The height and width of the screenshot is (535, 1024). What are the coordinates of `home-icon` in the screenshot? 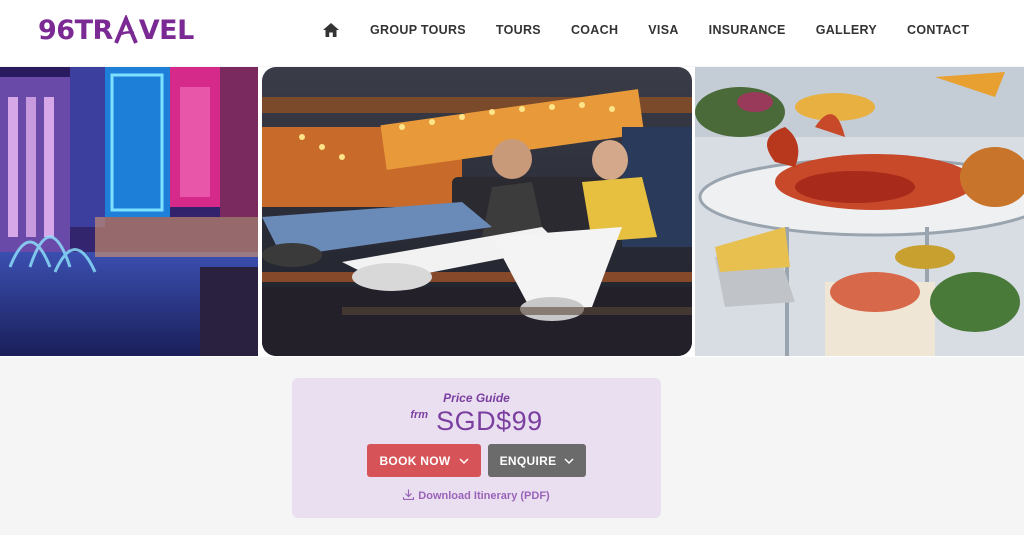 It's located at (331, 30).